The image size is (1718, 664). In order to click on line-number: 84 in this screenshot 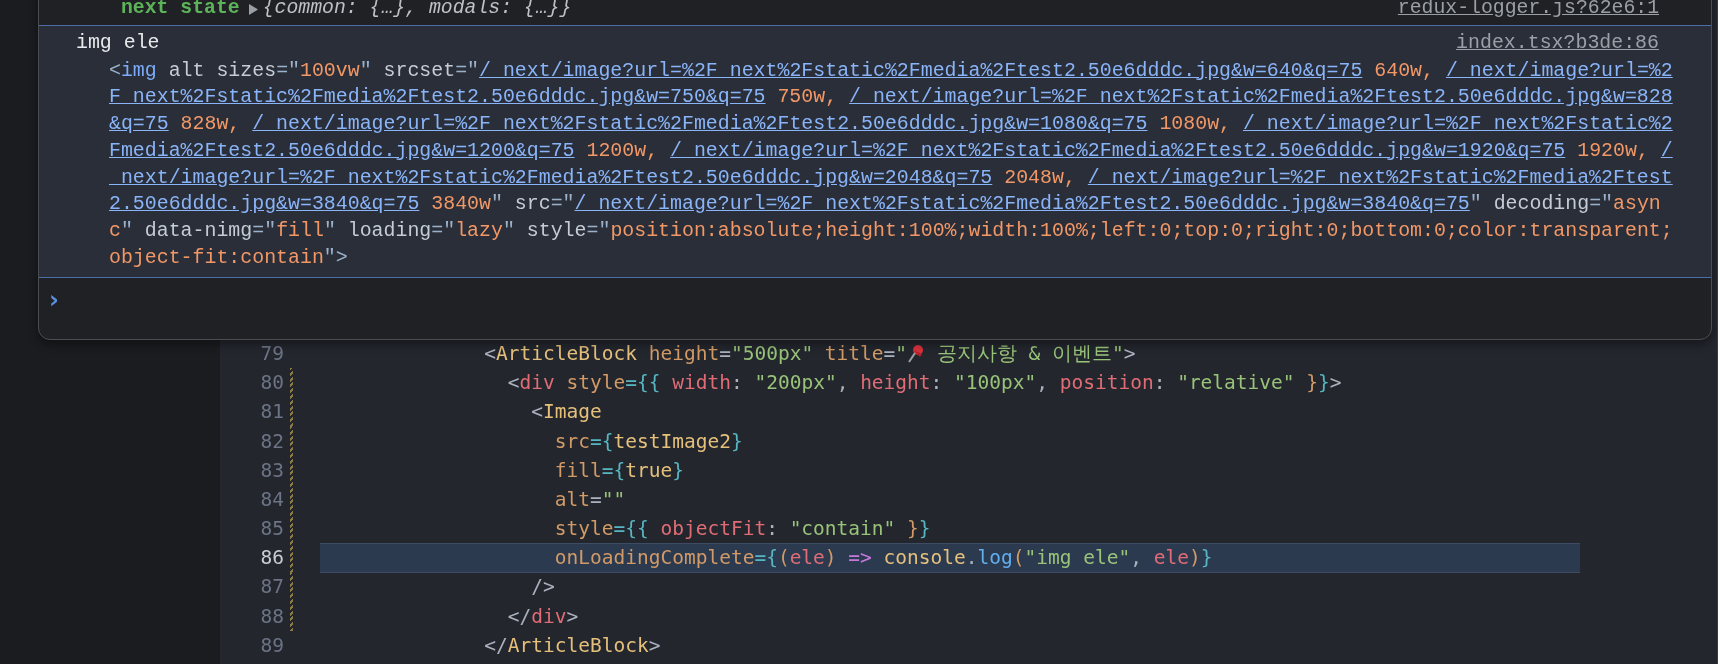, I will do `click(271, 499)`.